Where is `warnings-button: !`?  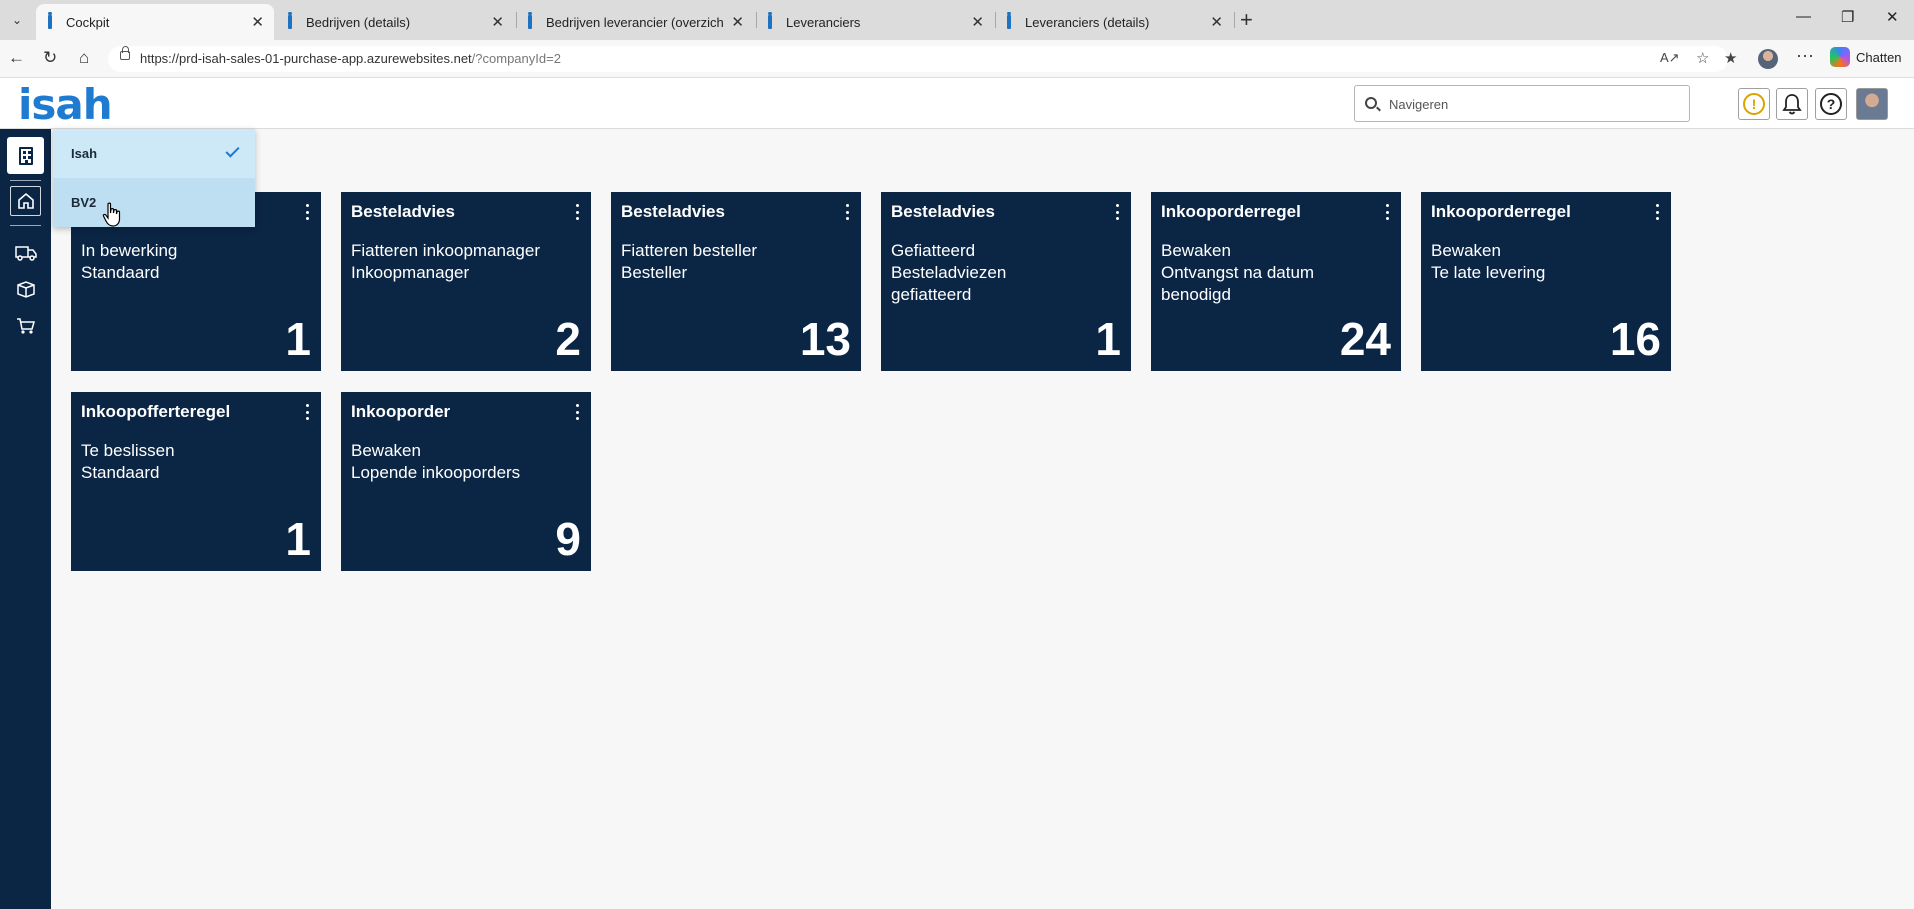 warnings-button: ! is located at coordinates (1754, 104).